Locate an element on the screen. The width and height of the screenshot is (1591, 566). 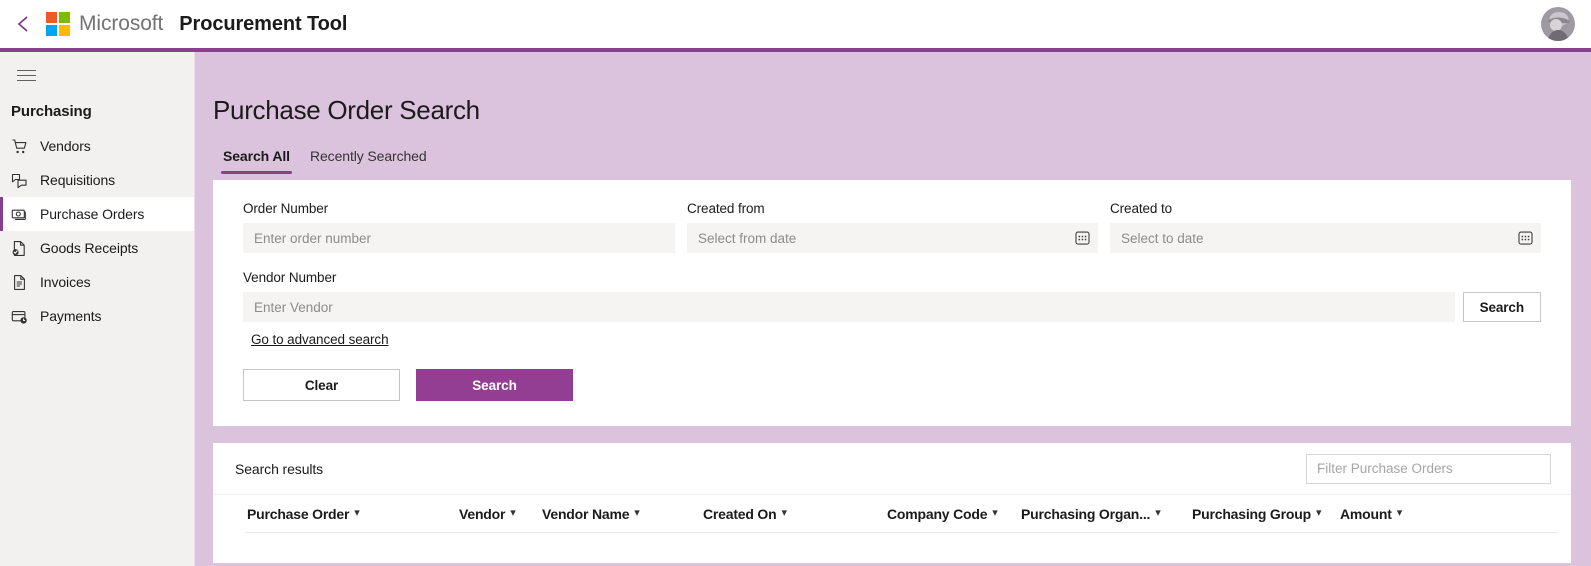
created-to-field-group: Created to is located at coordinates (1325, 227).